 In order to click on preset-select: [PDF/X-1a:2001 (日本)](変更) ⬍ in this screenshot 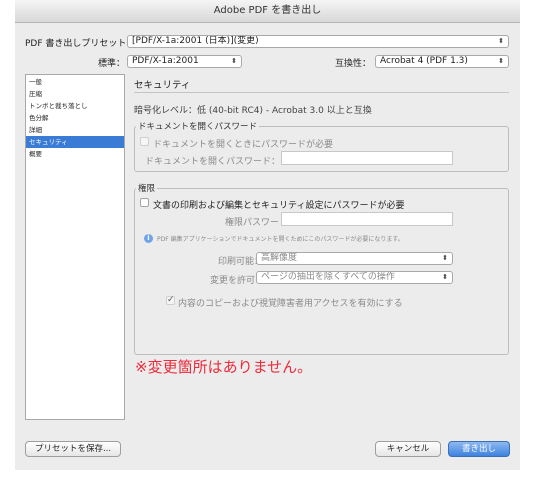, I will do `click(318, 41)`.